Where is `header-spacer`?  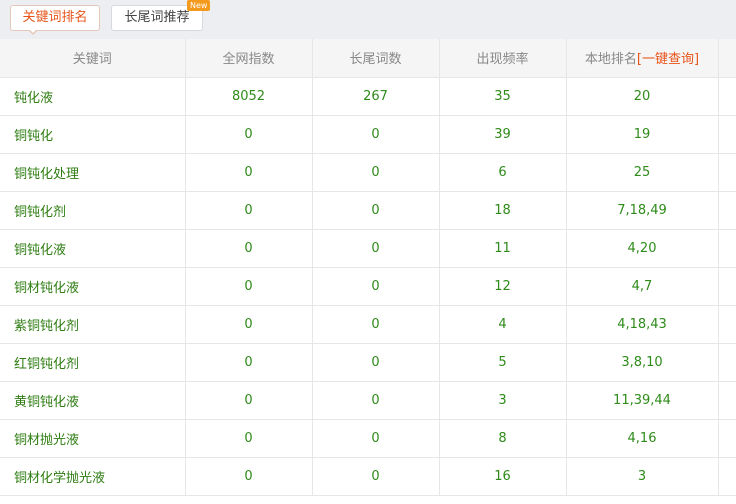
header-spacer is located at coordinates (727, 58).